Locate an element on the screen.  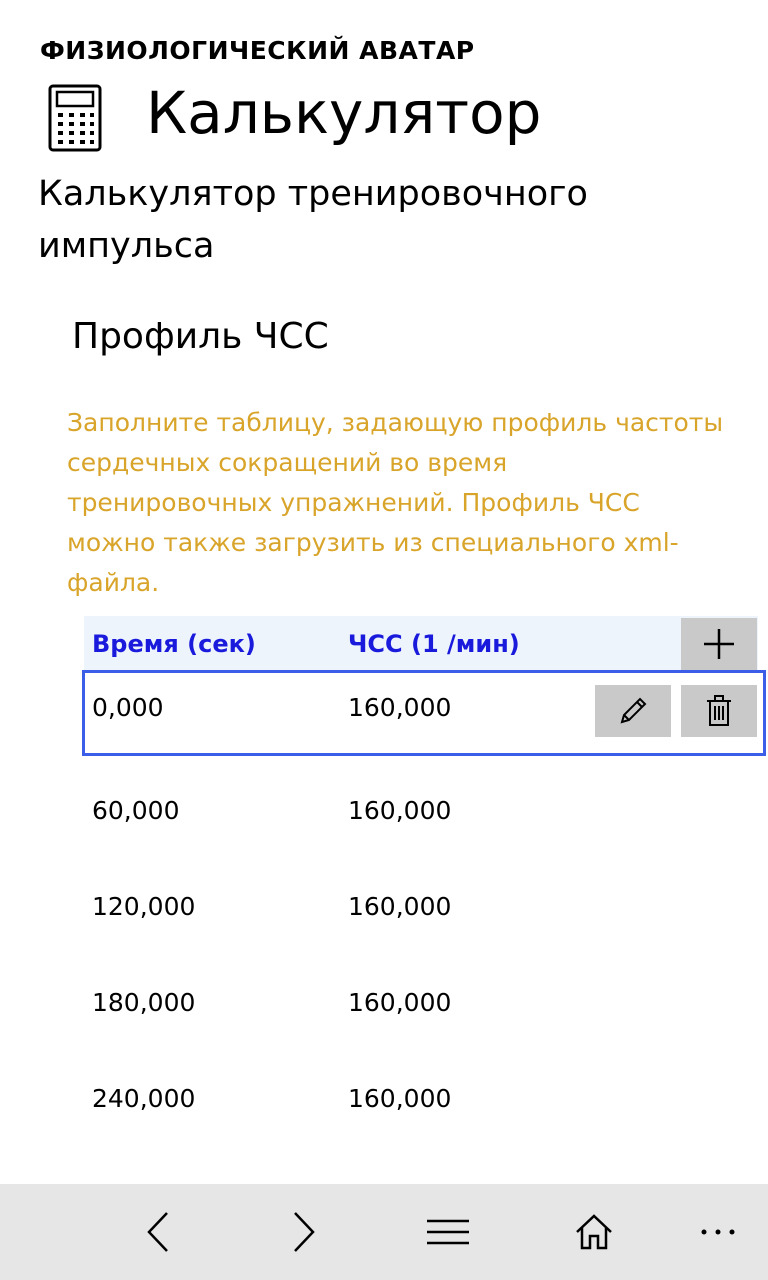
trash-icon is located at coordinates (719, 710).